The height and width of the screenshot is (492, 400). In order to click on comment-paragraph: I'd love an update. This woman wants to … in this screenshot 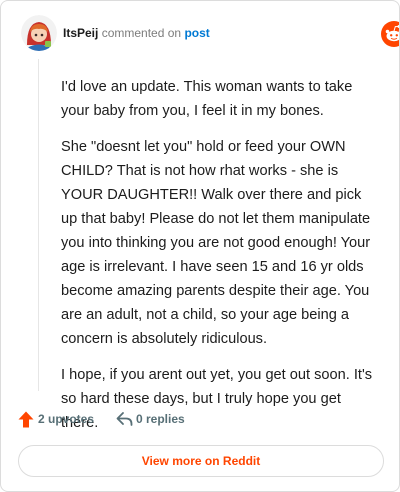, I will do `click(207, 99)`.